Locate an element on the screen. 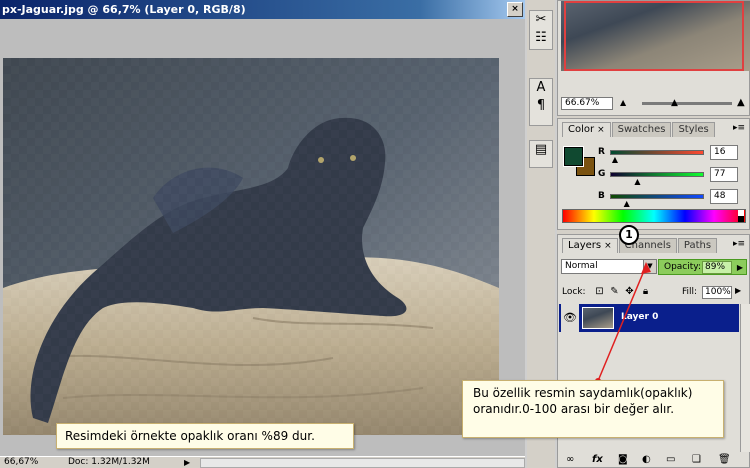  document-statusbar: 66,67% Doc: 1.32M/1.32M ▶ is located at coordinates (262, 462).